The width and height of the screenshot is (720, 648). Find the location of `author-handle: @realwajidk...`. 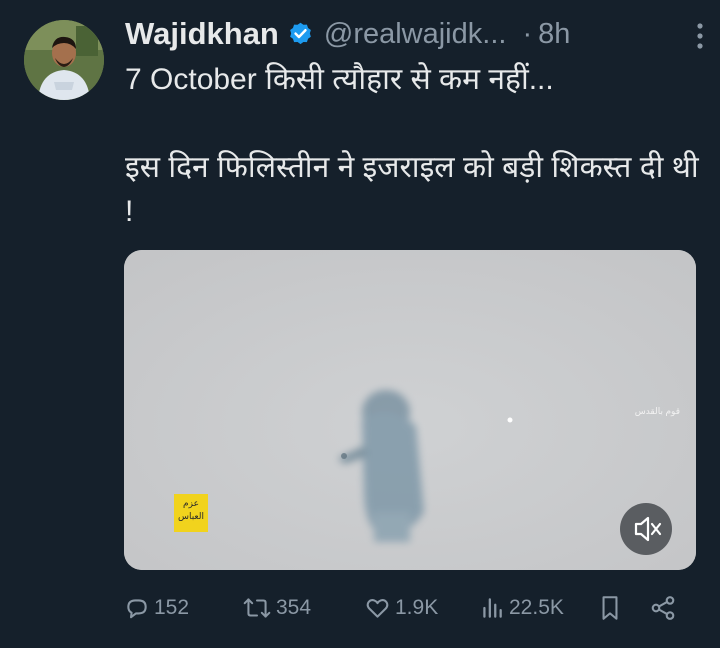

author-handle: @realwajidk... is located at coordinates (415, 34).